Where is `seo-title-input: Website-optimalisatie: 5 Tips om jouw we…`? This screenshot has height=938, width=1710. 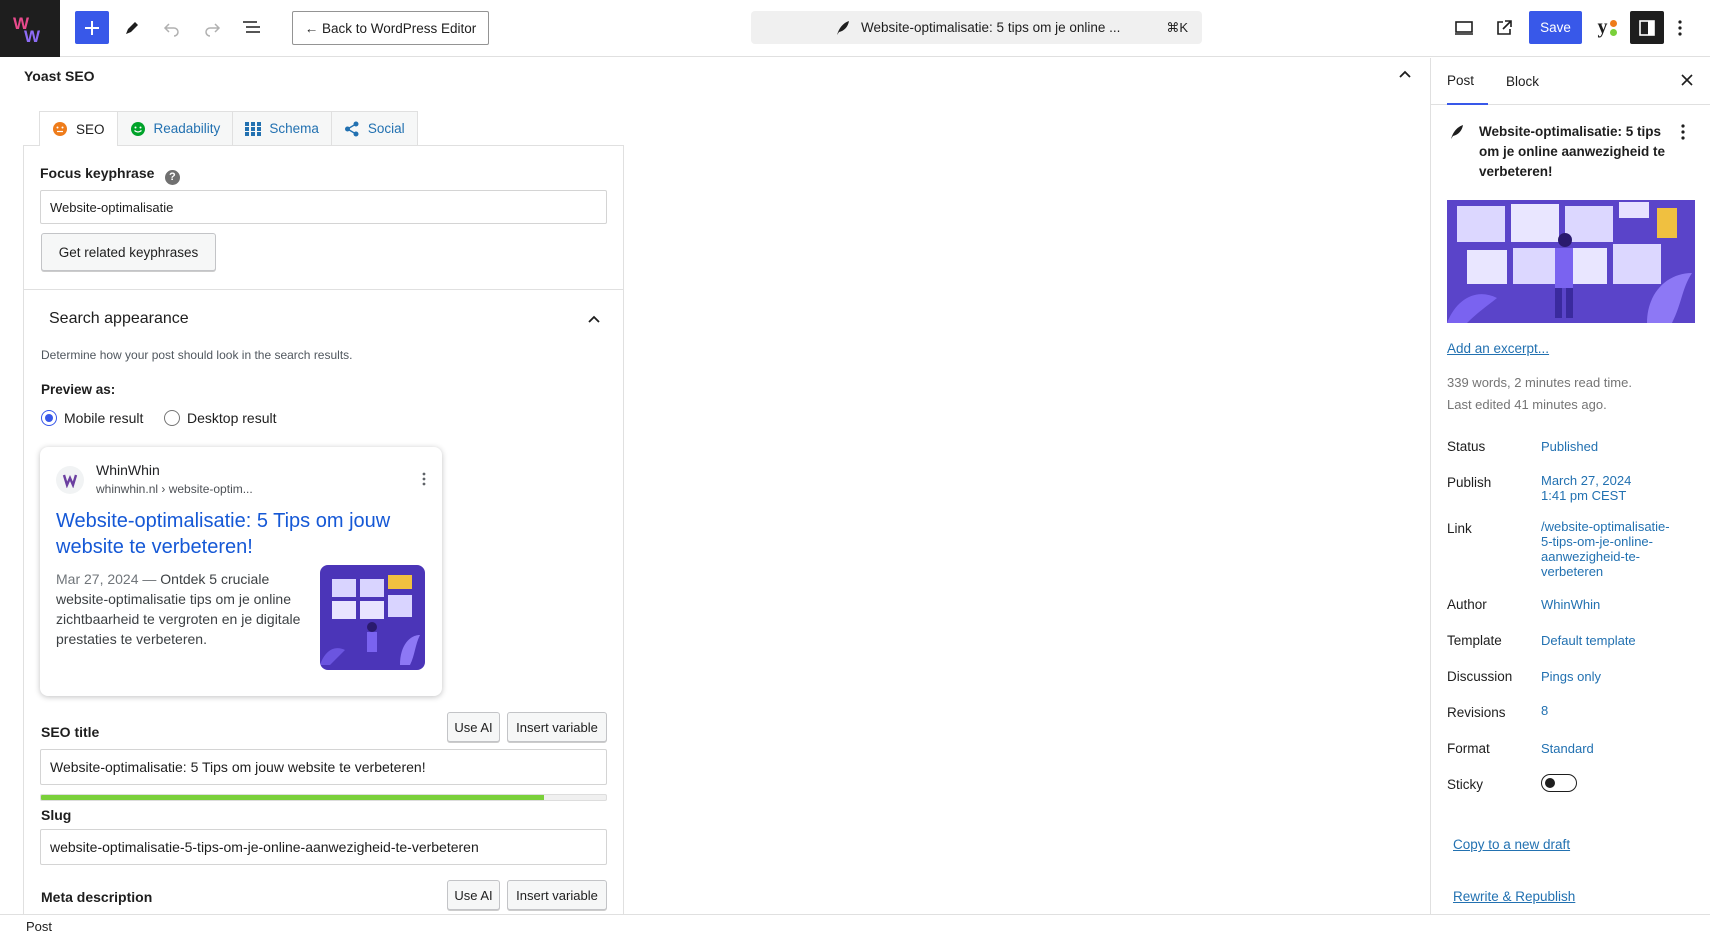 seo-title-input: Website-optimalisatie: 5 Tips om jouw we… is located at coordinates (323, 767).